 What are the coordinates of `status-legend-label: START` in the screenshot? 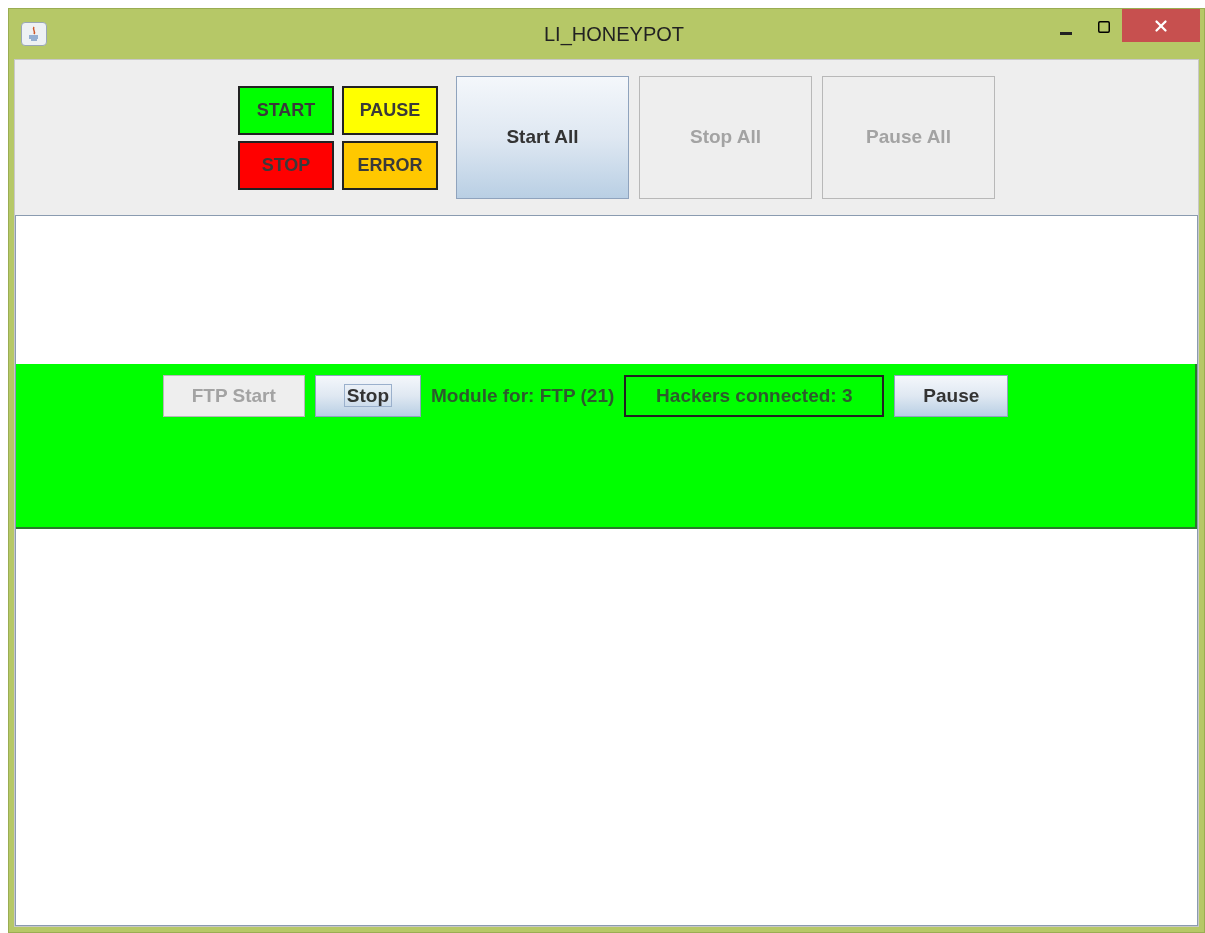 It's located at (286, 110).